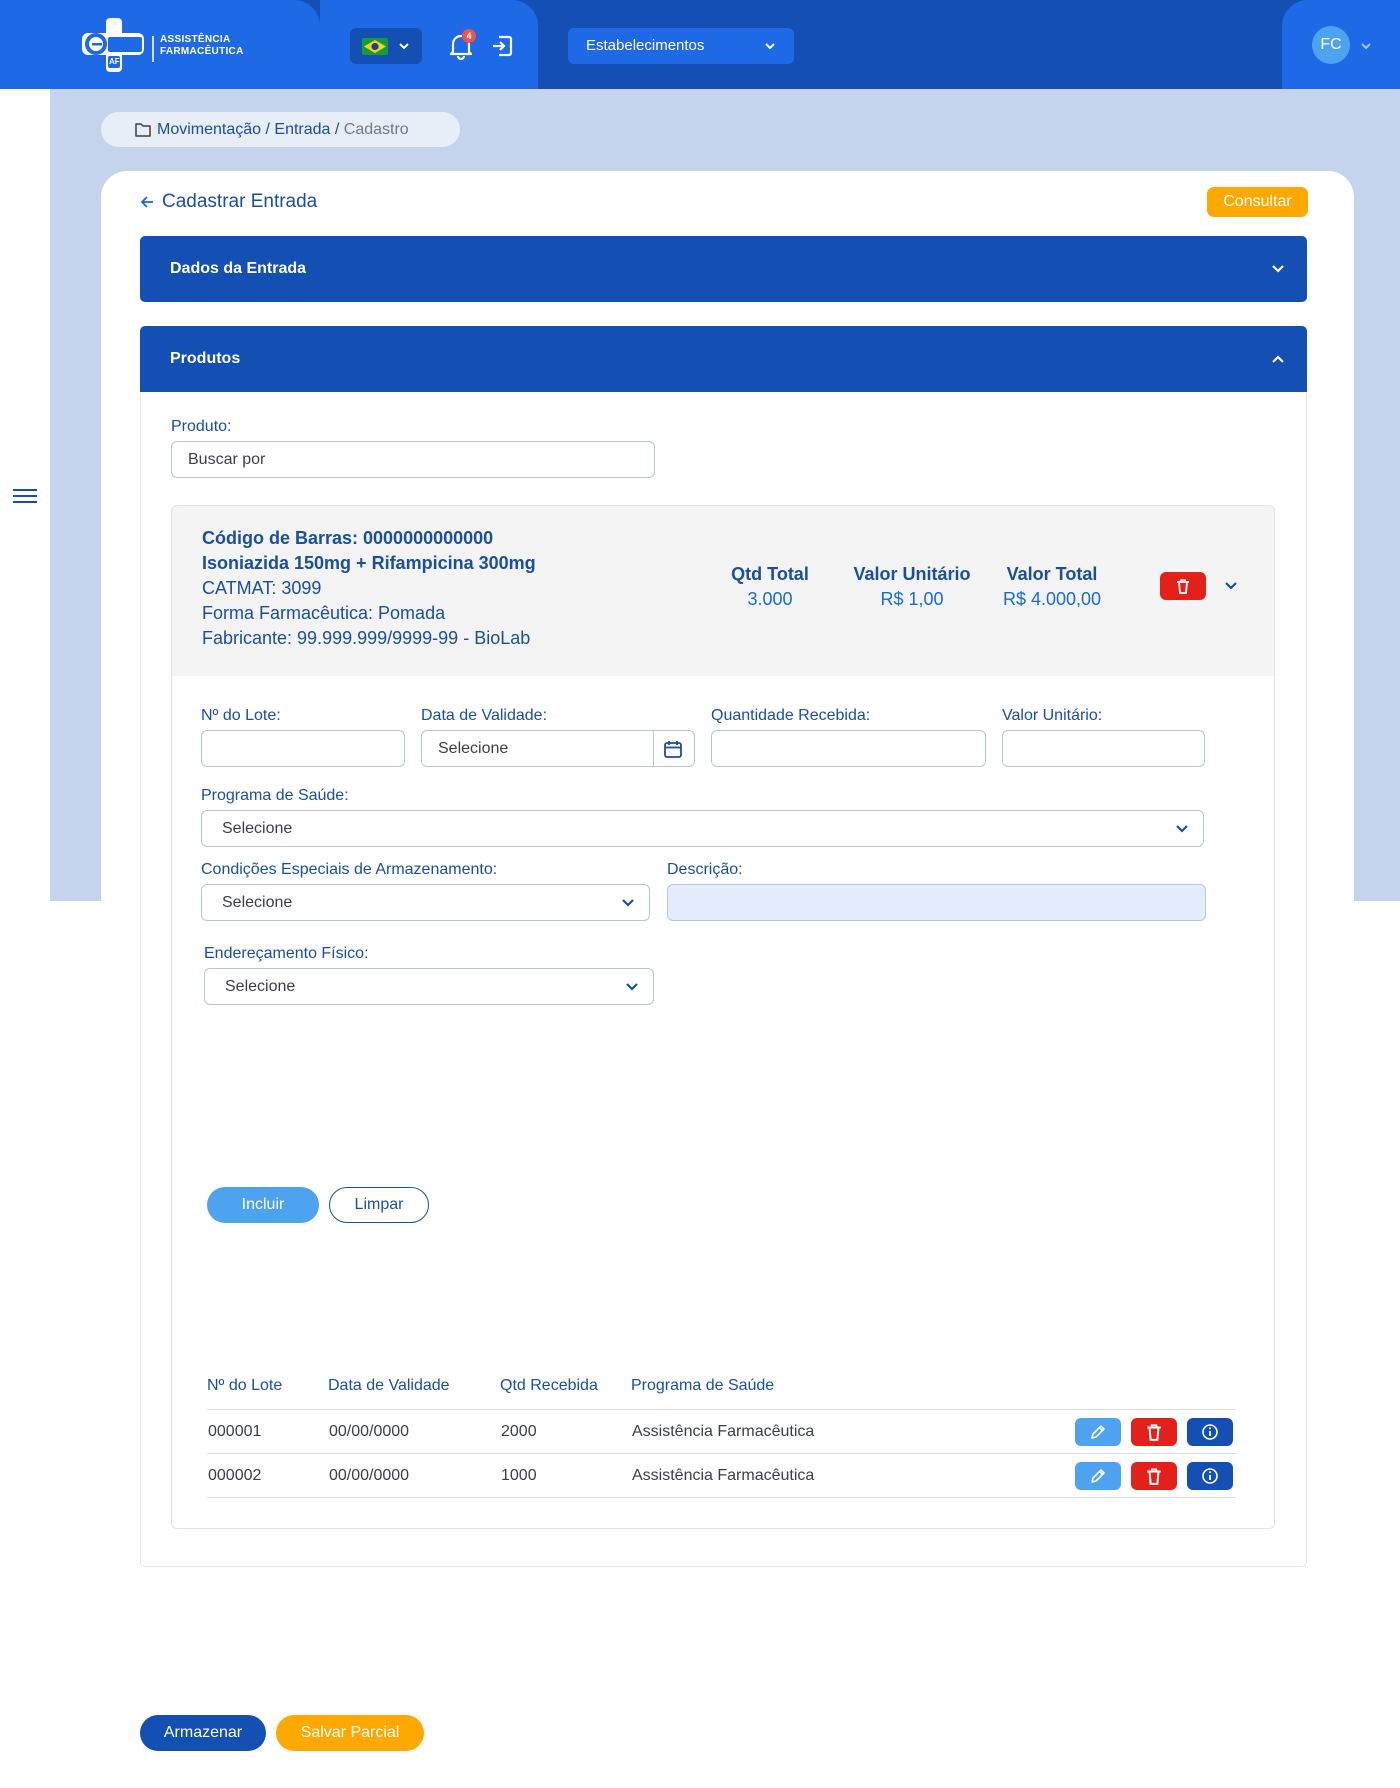 The width and height of the screenshot is (1400, 1788). I want to click on establishments-label: Estabelecimentos, so click(645, 45).